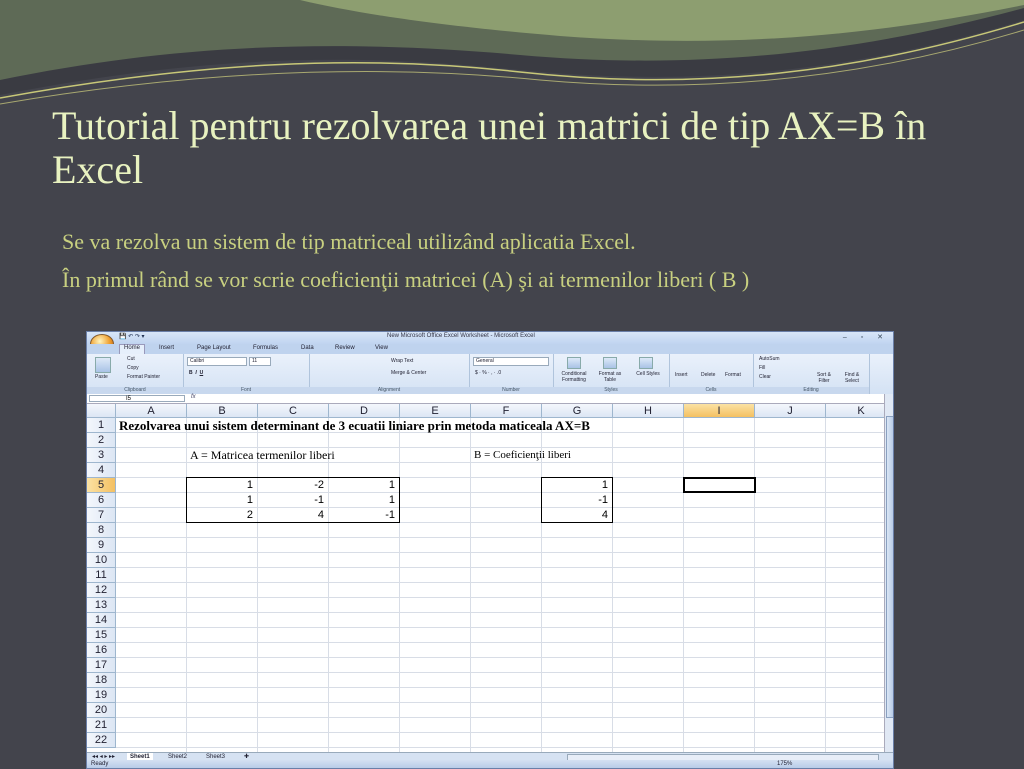 The height and width of the screenshot is (769, 1024). I want to click on tab-view: View, so click(381, 348).